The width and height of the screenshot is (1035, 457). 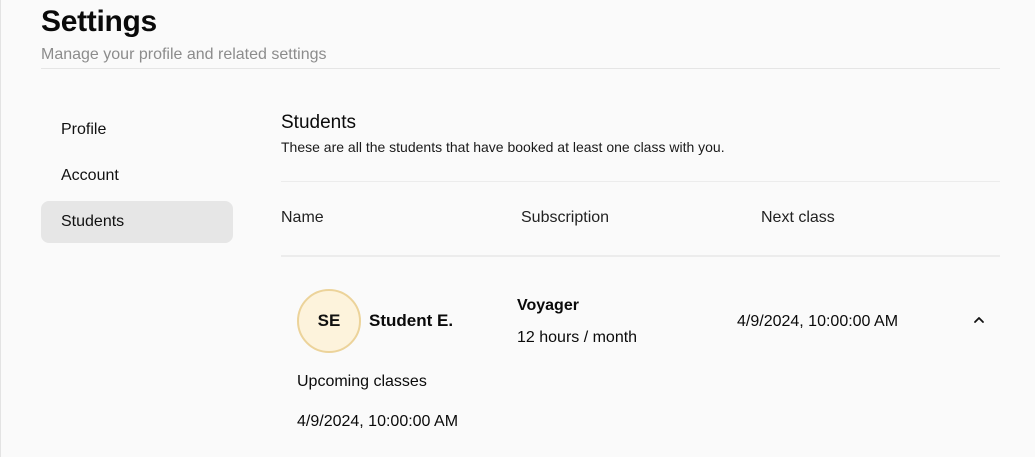 I want to click on subscription-hours: 12 hours / month, so click(x=577, y=337).